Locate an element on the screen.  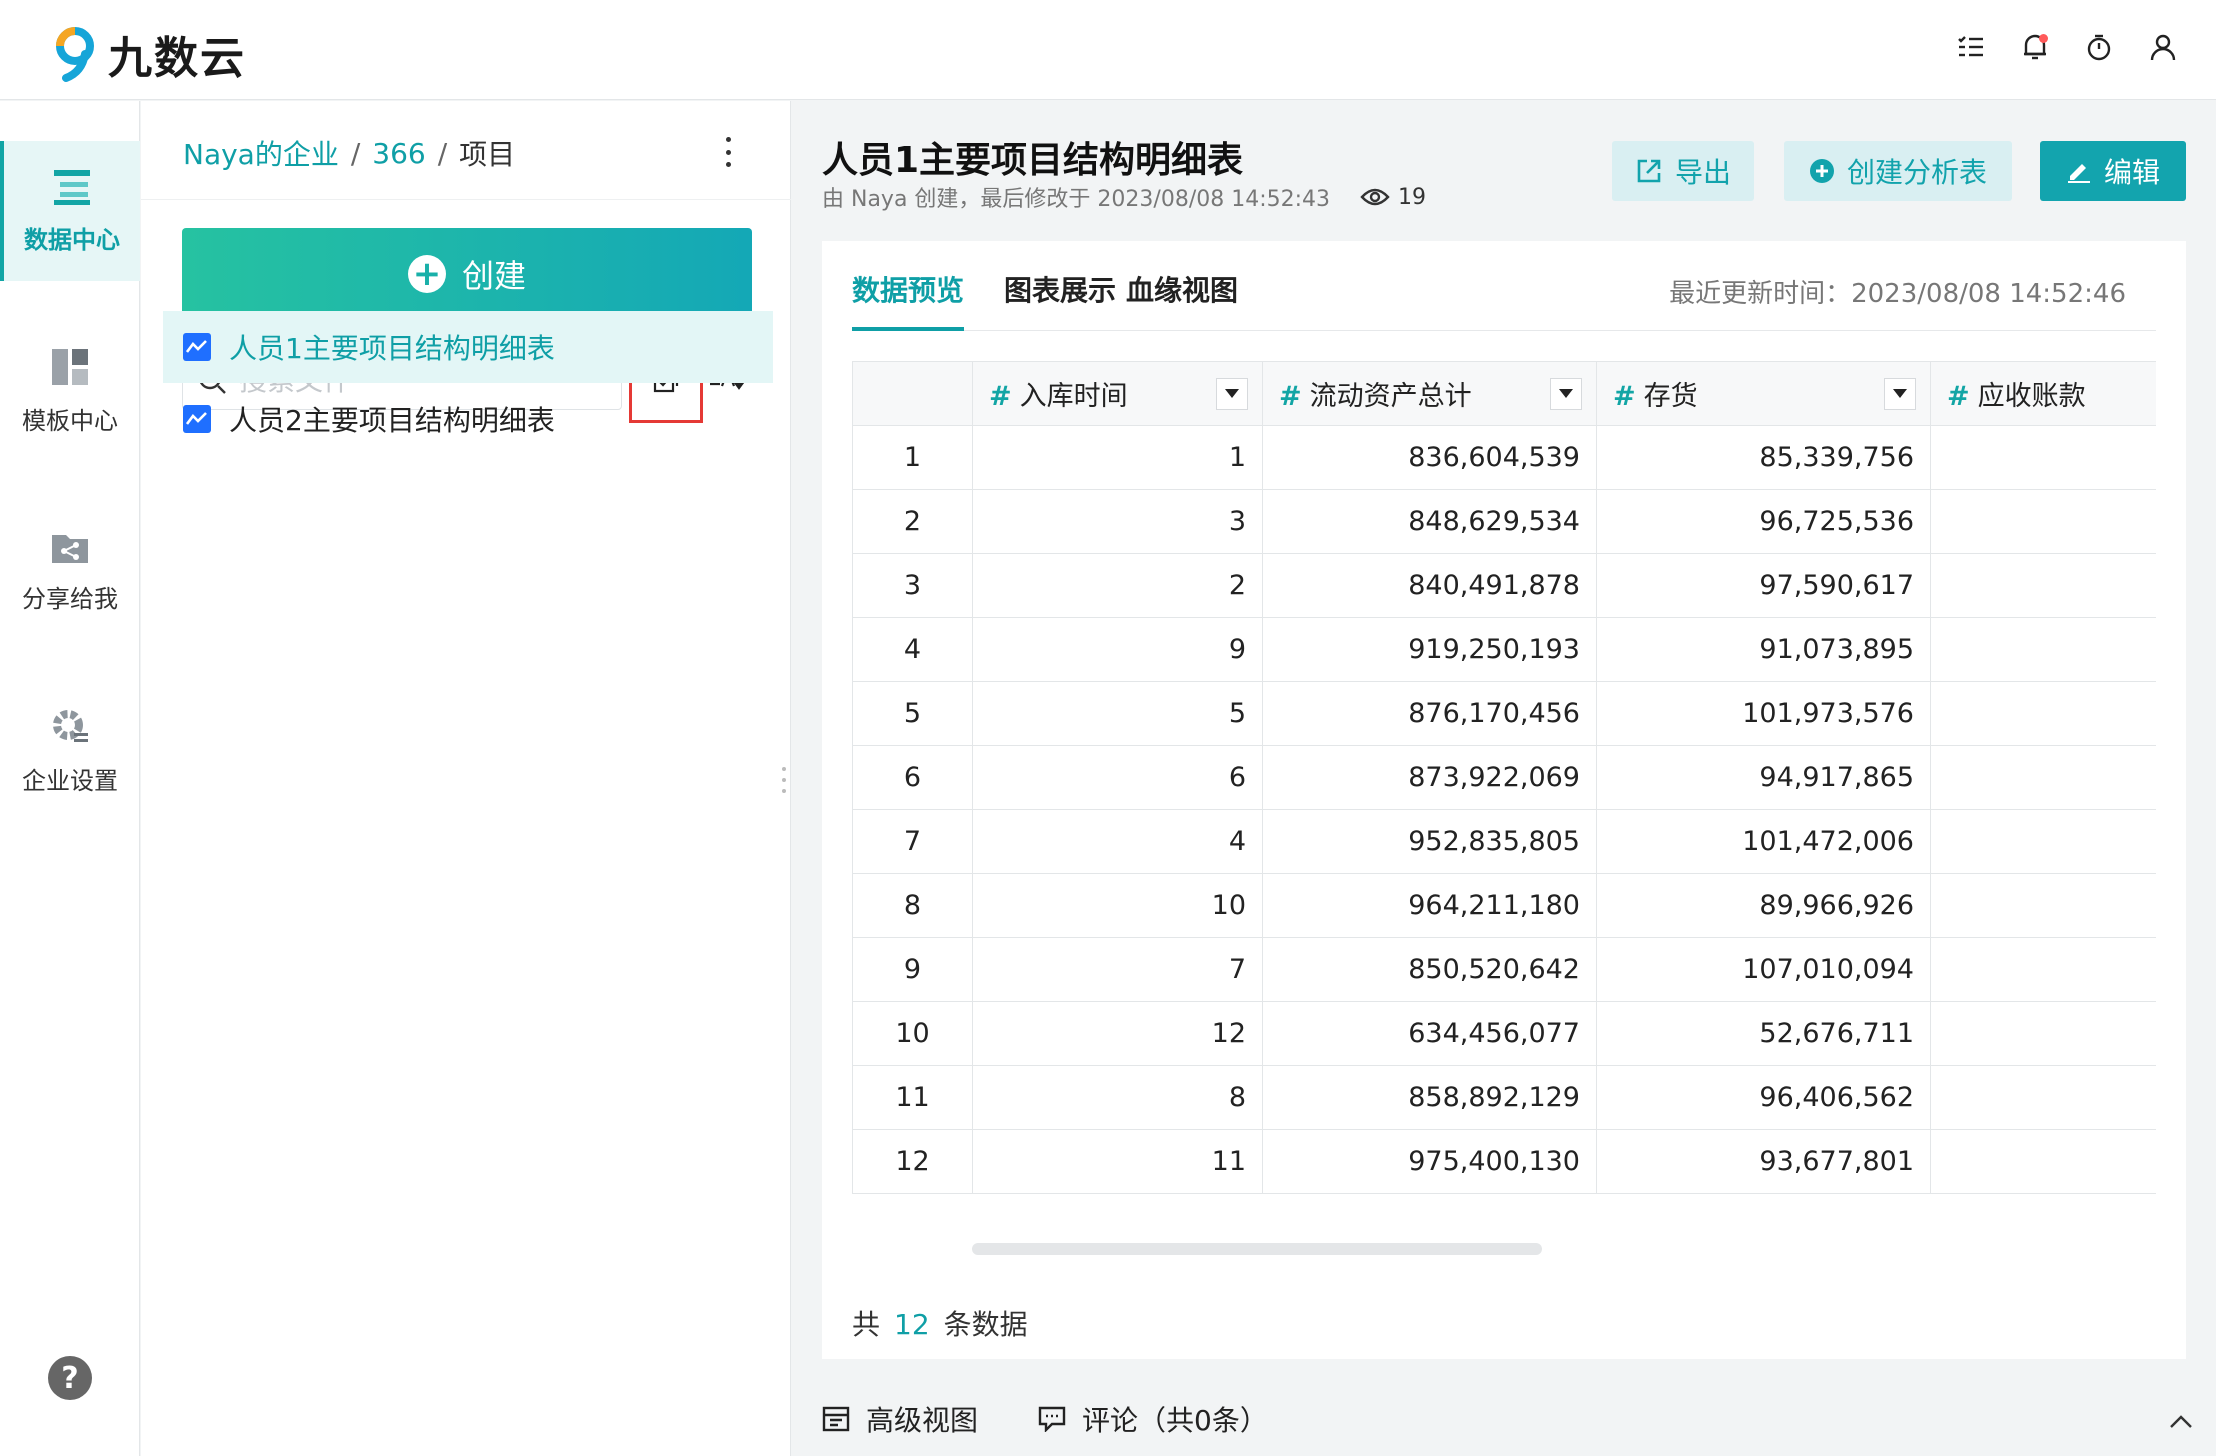
table-row: 810964,211,18089,966,926110,4 is located at coordinates (1504, 905).